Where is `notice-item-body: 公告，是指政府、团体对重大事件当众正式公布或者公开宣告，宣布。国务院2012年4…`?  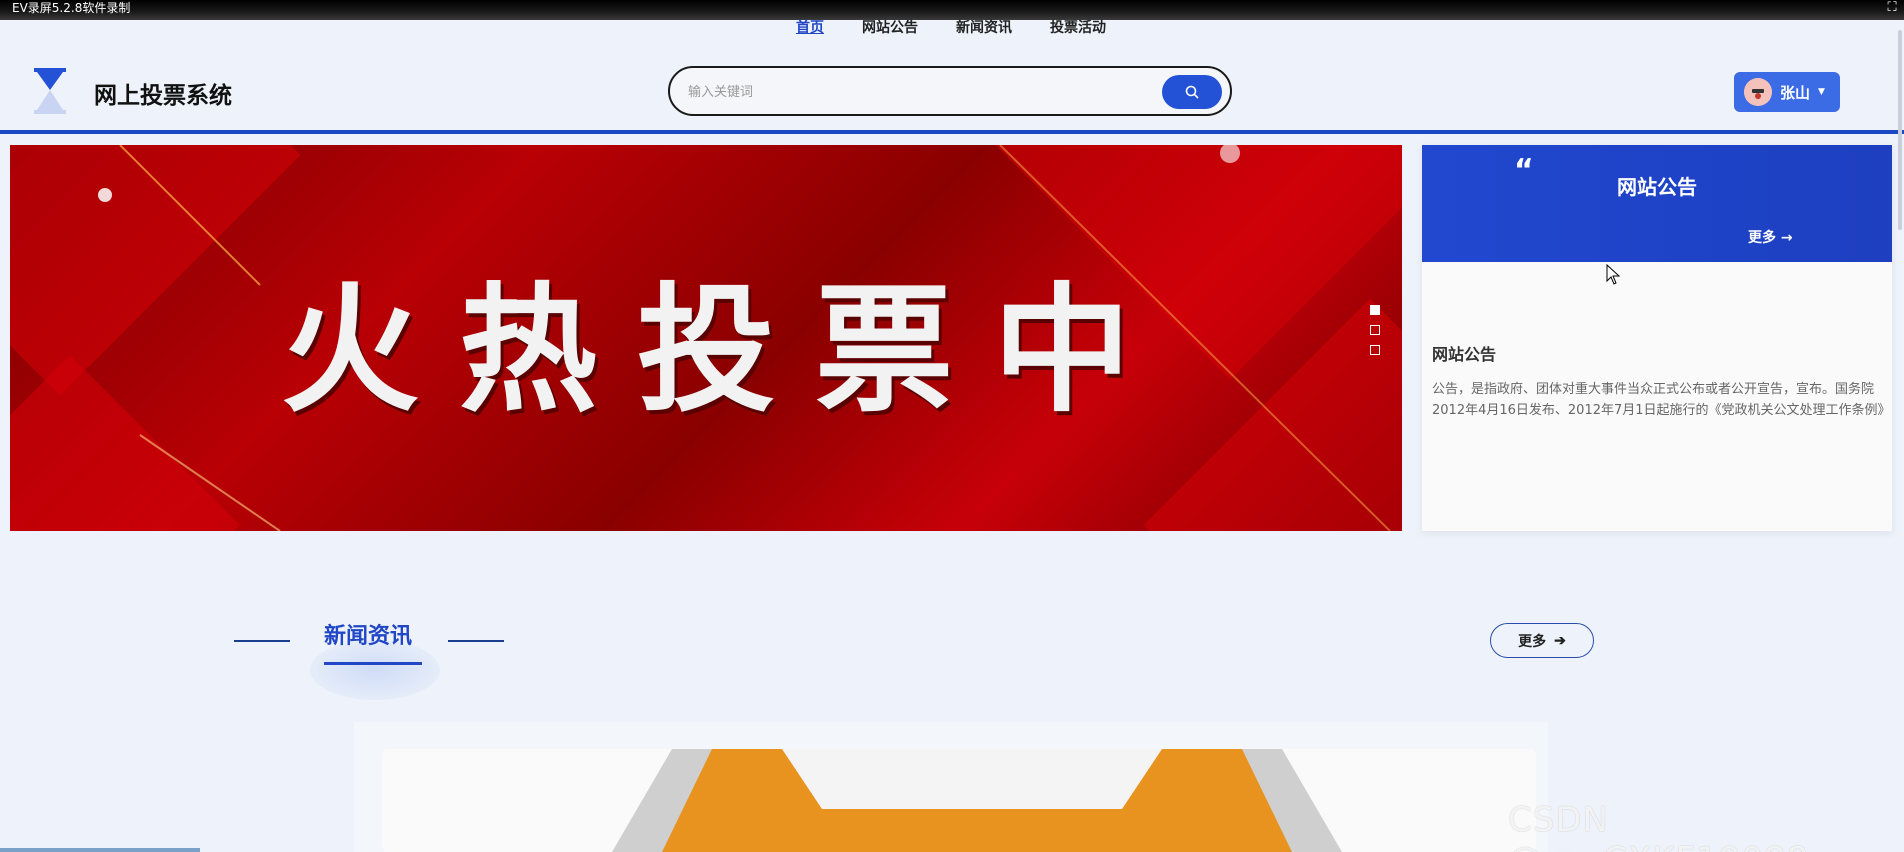 notice-item-body: 公告，是指政府、团体对重大事件当众正式公布或者公开宣告，宣布。国务院2012年4… is located at coordinates (1658, 400).